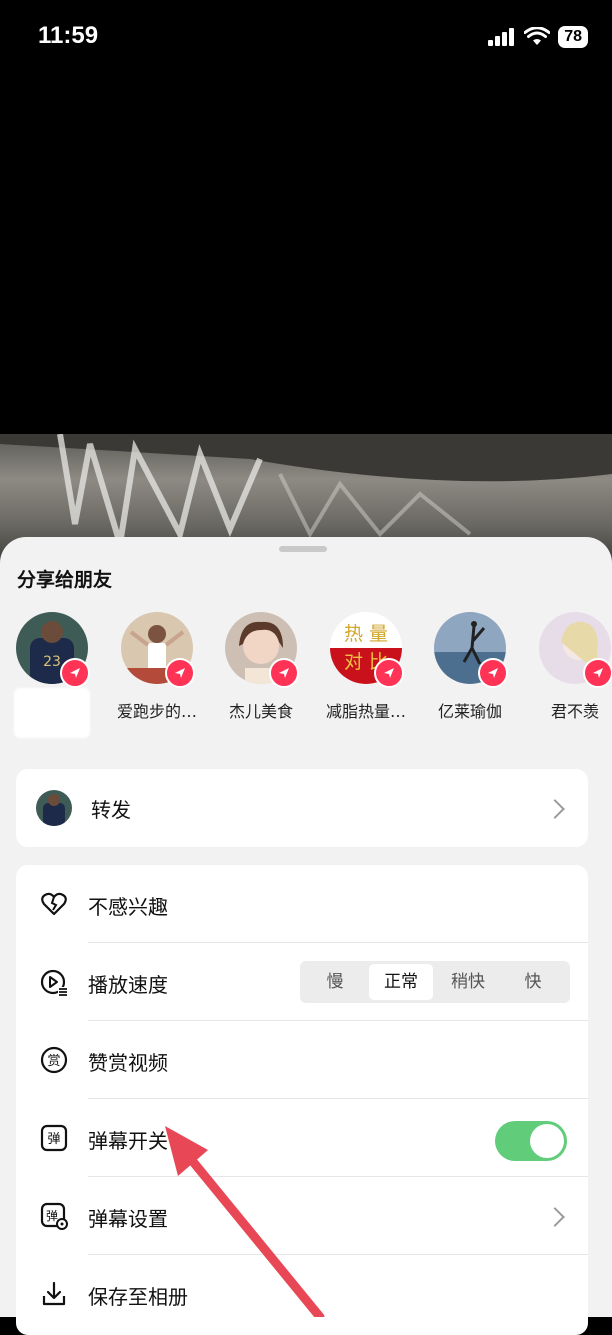 The image size is (612, 1335). What do you see at coordinates (335, 982) in the screenshot?
I see `speed-option-slow: 慢` at bounding box center [335, 982].